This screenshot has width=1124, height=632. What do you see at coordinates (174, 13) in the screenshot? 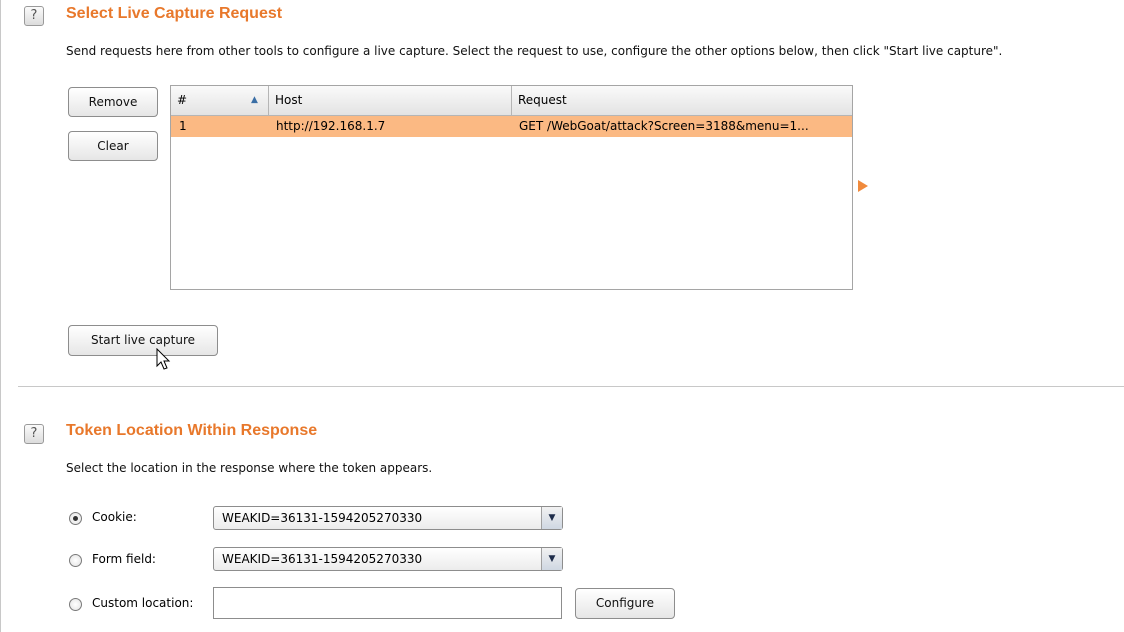
I see `section-title-live-capture: Select Live Capture Request` at bounding box center [174, 13].